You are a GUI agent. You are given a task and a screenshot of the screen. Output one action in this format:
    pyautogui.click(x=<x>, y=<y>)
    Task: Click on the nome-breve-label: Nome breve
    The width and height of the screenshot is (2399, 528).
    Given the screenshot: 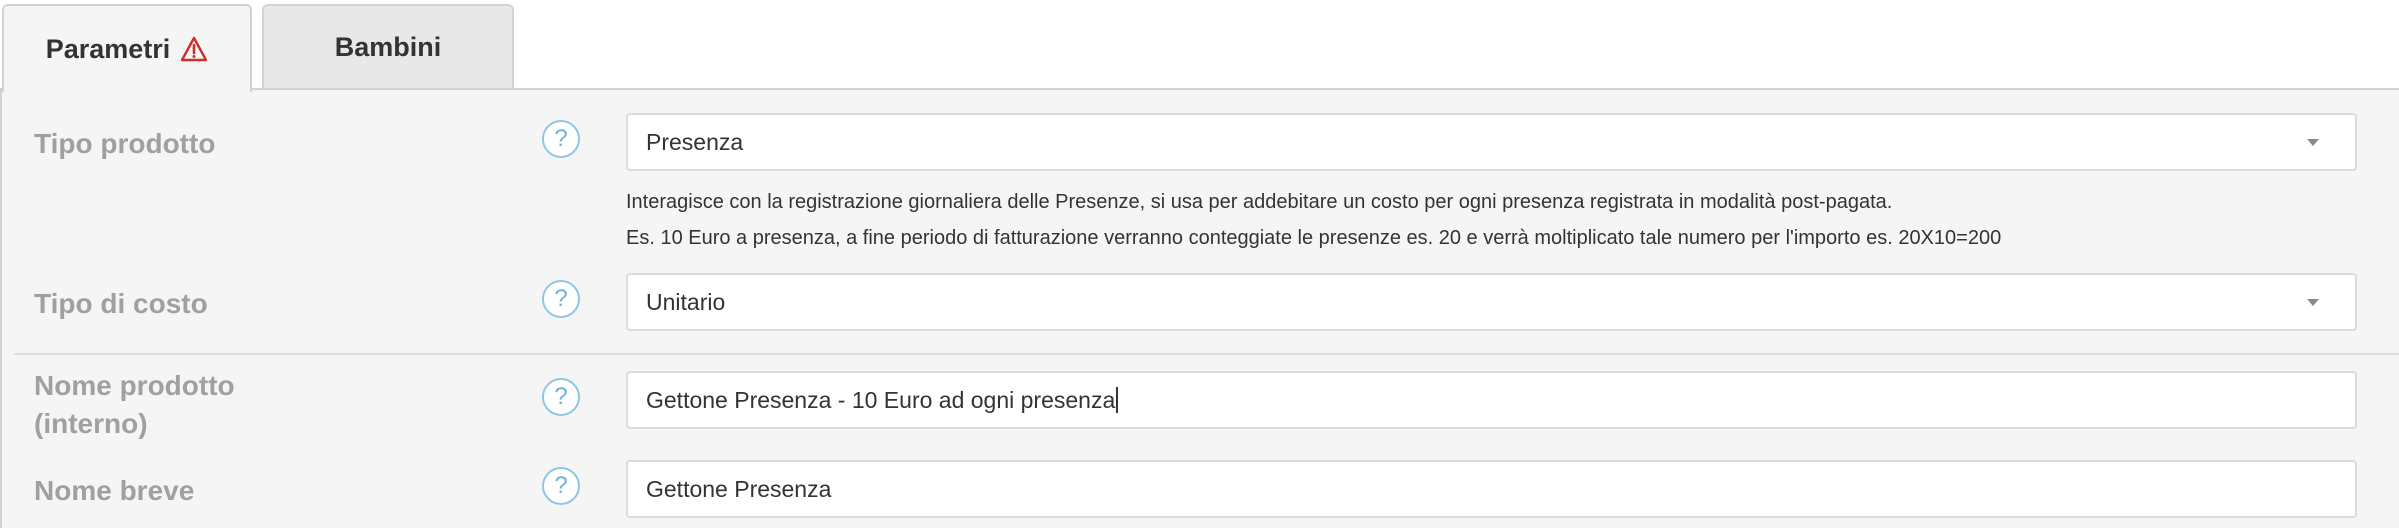 What is the action you would take?
    pyautogui.click(x=114, y=490)
    